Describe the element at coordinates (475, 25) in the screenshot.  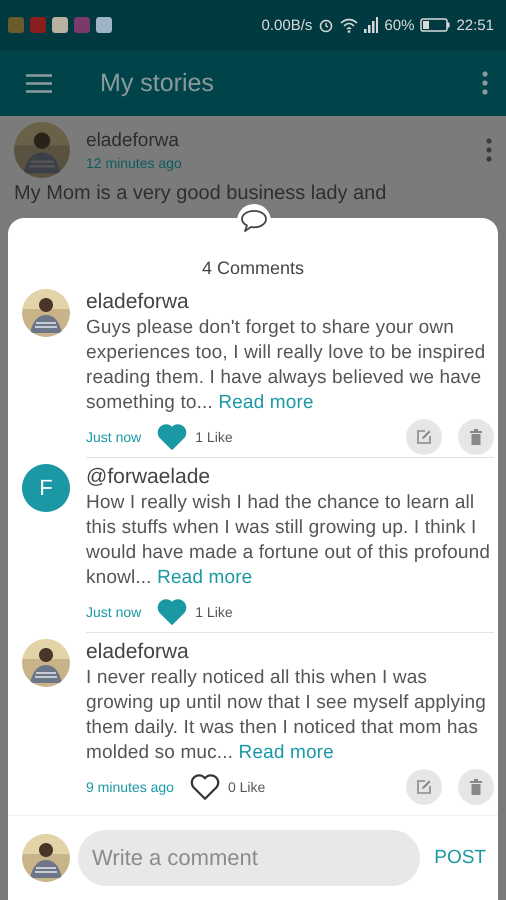
I see `clock: 22:51` at that location.